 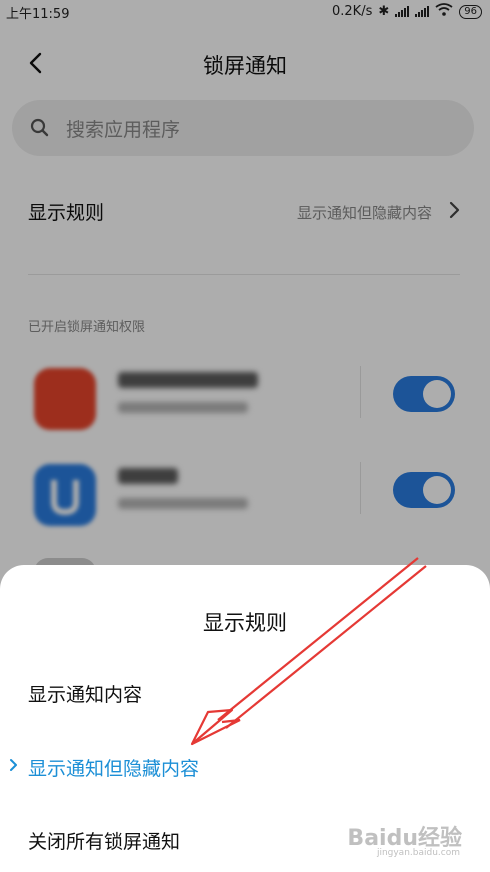 I want to click on option-disable-all: 关闭所有锁屏通知, so click(x=104, y=840).